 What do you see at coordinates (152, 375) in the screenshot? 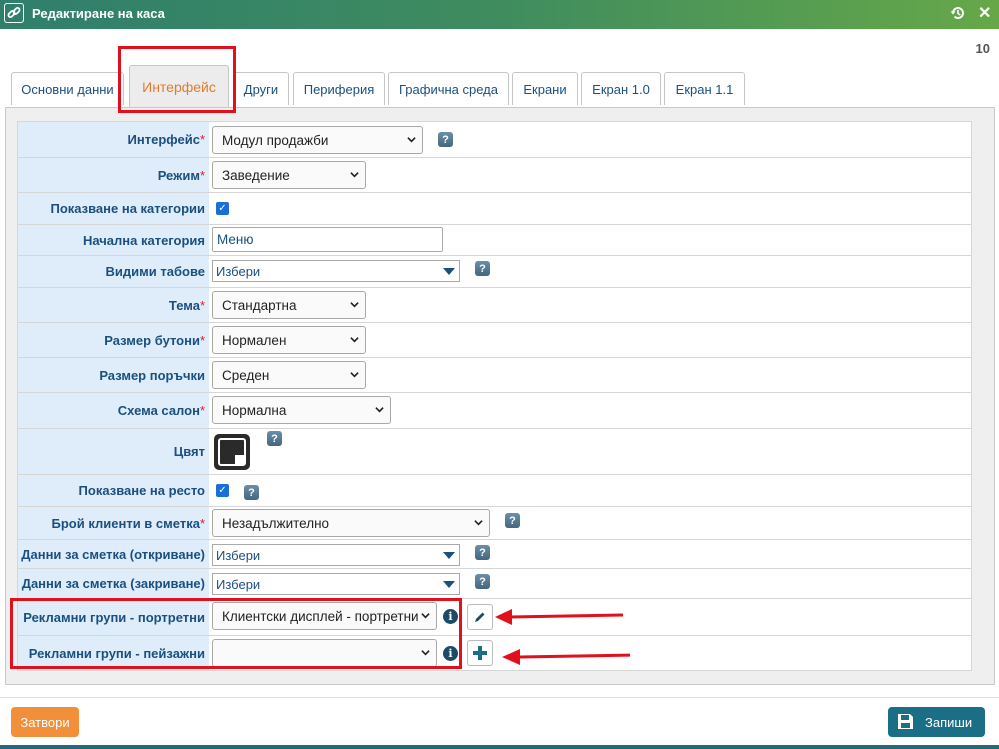
I see `field-label: Размер поръчки` at bounding box center [152, 375].